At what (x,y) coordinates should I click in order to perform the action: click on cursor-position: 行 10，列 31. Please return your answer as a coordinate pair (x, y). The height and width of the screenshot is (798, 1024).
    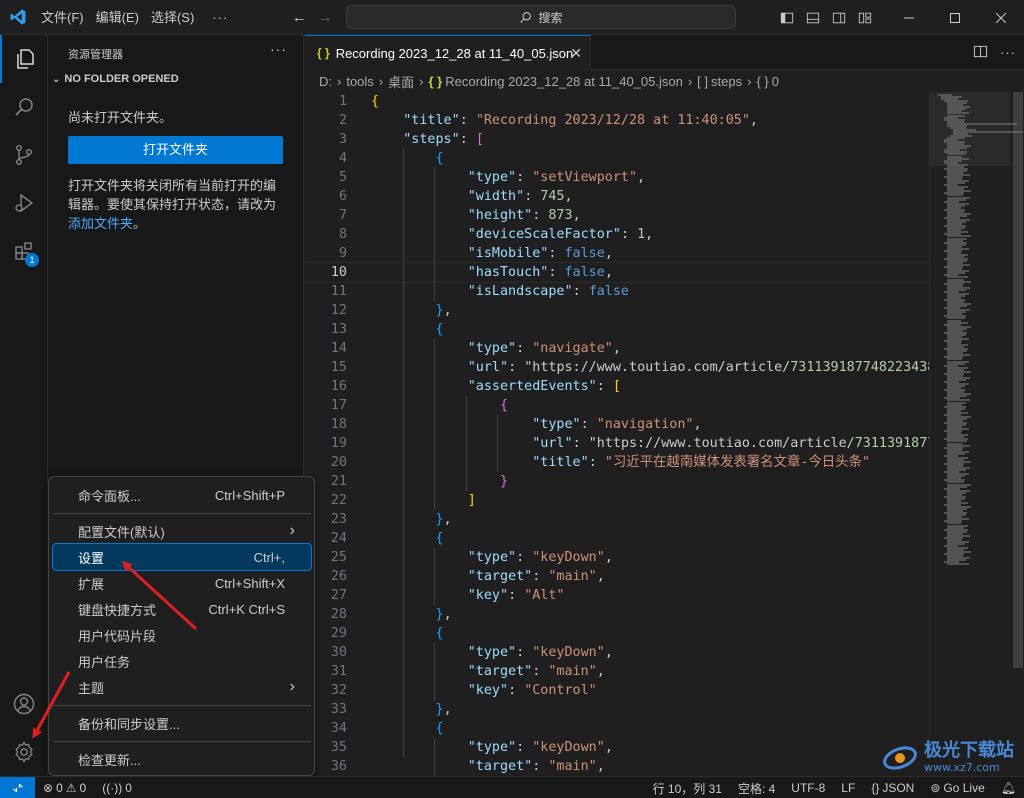
    Looking at the image, I should click on (687, 788).